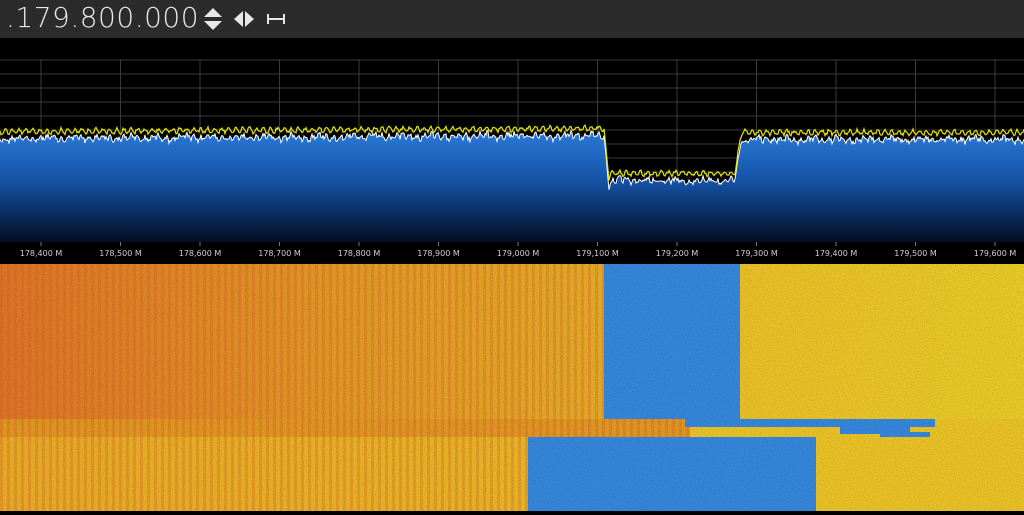 The height and width of the screenshot is (515, 1024). What do you see at coordinates (120, 253) in the screenshot?
I see `axis-tick-label: 178,500 M` at bounding box center [120, 253].